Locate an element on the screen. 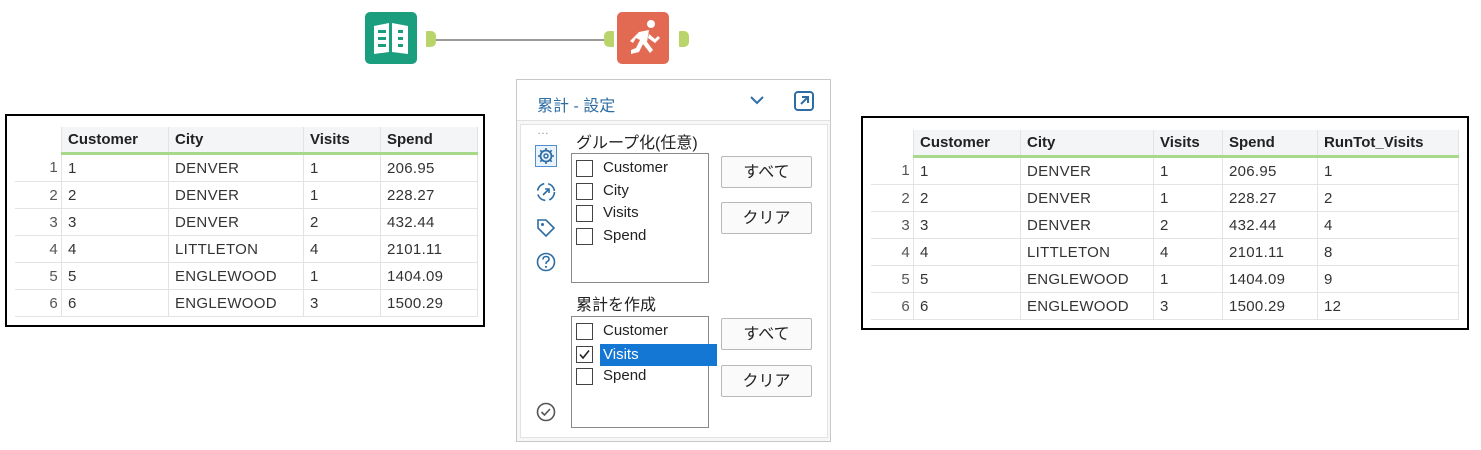 This screenshot has height=450, width=1481. chevron-down-icon is located at coordinates (757, 100).